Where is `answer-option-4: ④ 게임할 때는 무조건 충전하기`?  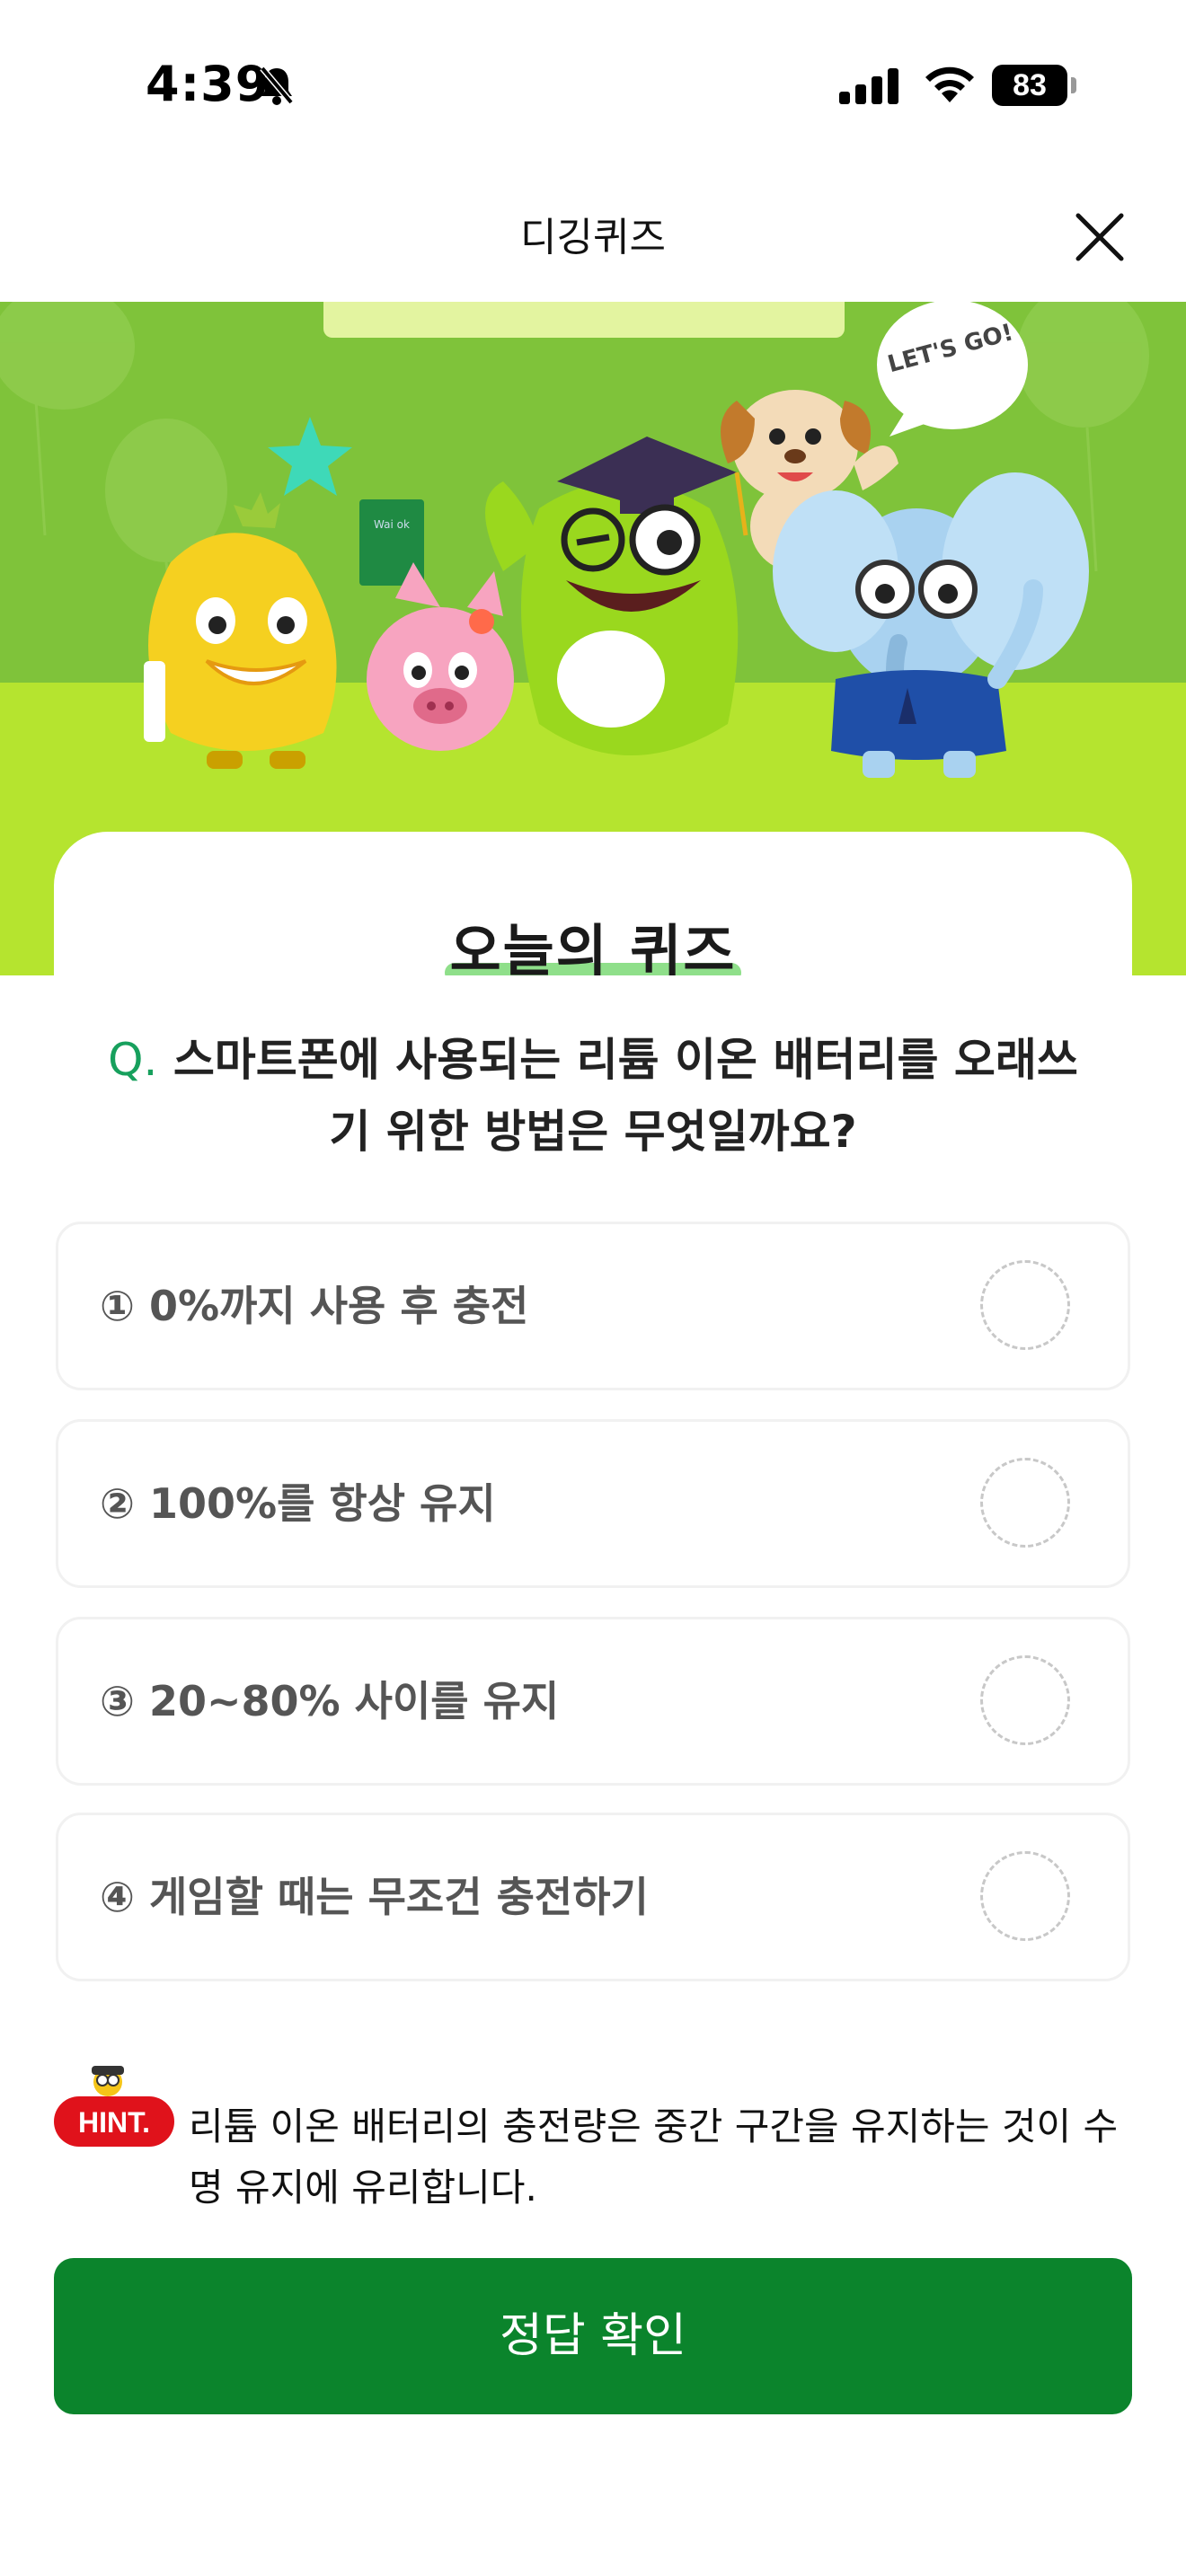 answer-option-4: ④ 게임할 때는 무조건 충전하기 is located at coordinates (593, 1897).